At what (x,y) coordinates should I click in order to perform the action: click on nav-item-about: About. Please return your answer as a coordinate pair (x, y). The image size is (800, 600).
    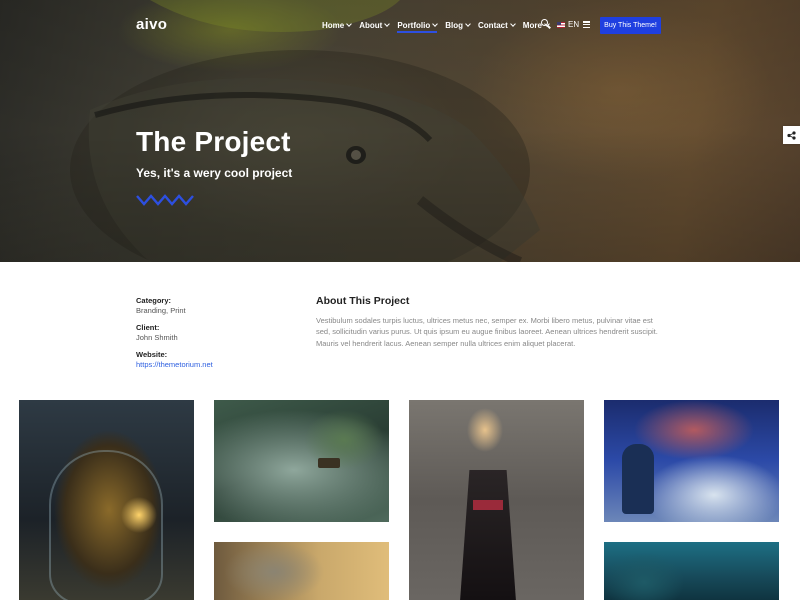
    Looking at the image, I should click on (375, 25).